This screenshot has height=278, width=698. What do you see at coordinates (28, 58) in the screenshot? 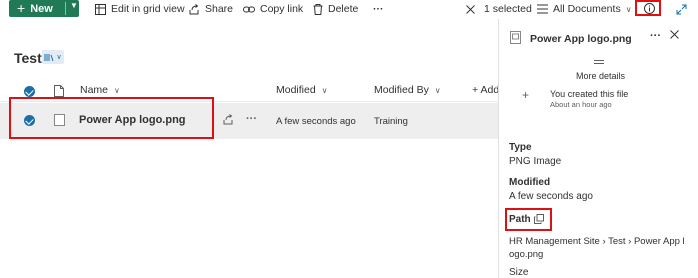
I see `library-title: Test` at bounding box center [28, 58].